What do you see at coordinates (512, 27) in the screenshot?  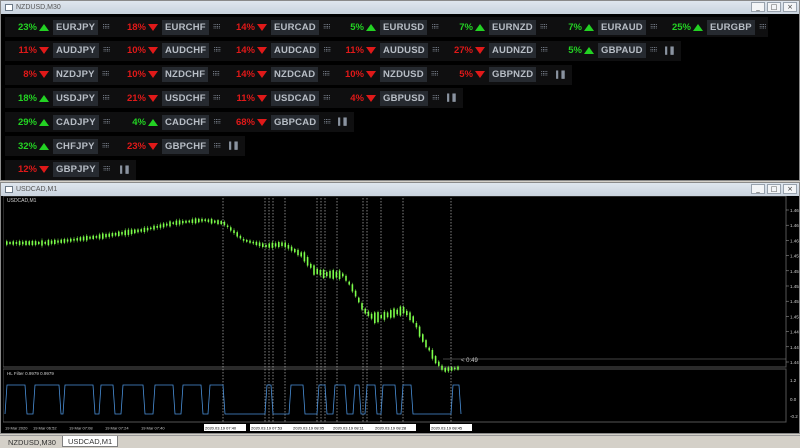 I see `pair-symbol-button: EURNZD` at bounding box center [512, 27].